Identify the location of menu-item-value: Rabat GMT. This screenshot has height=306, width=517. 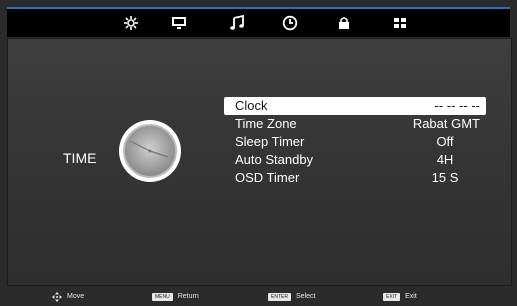
(446, 123).